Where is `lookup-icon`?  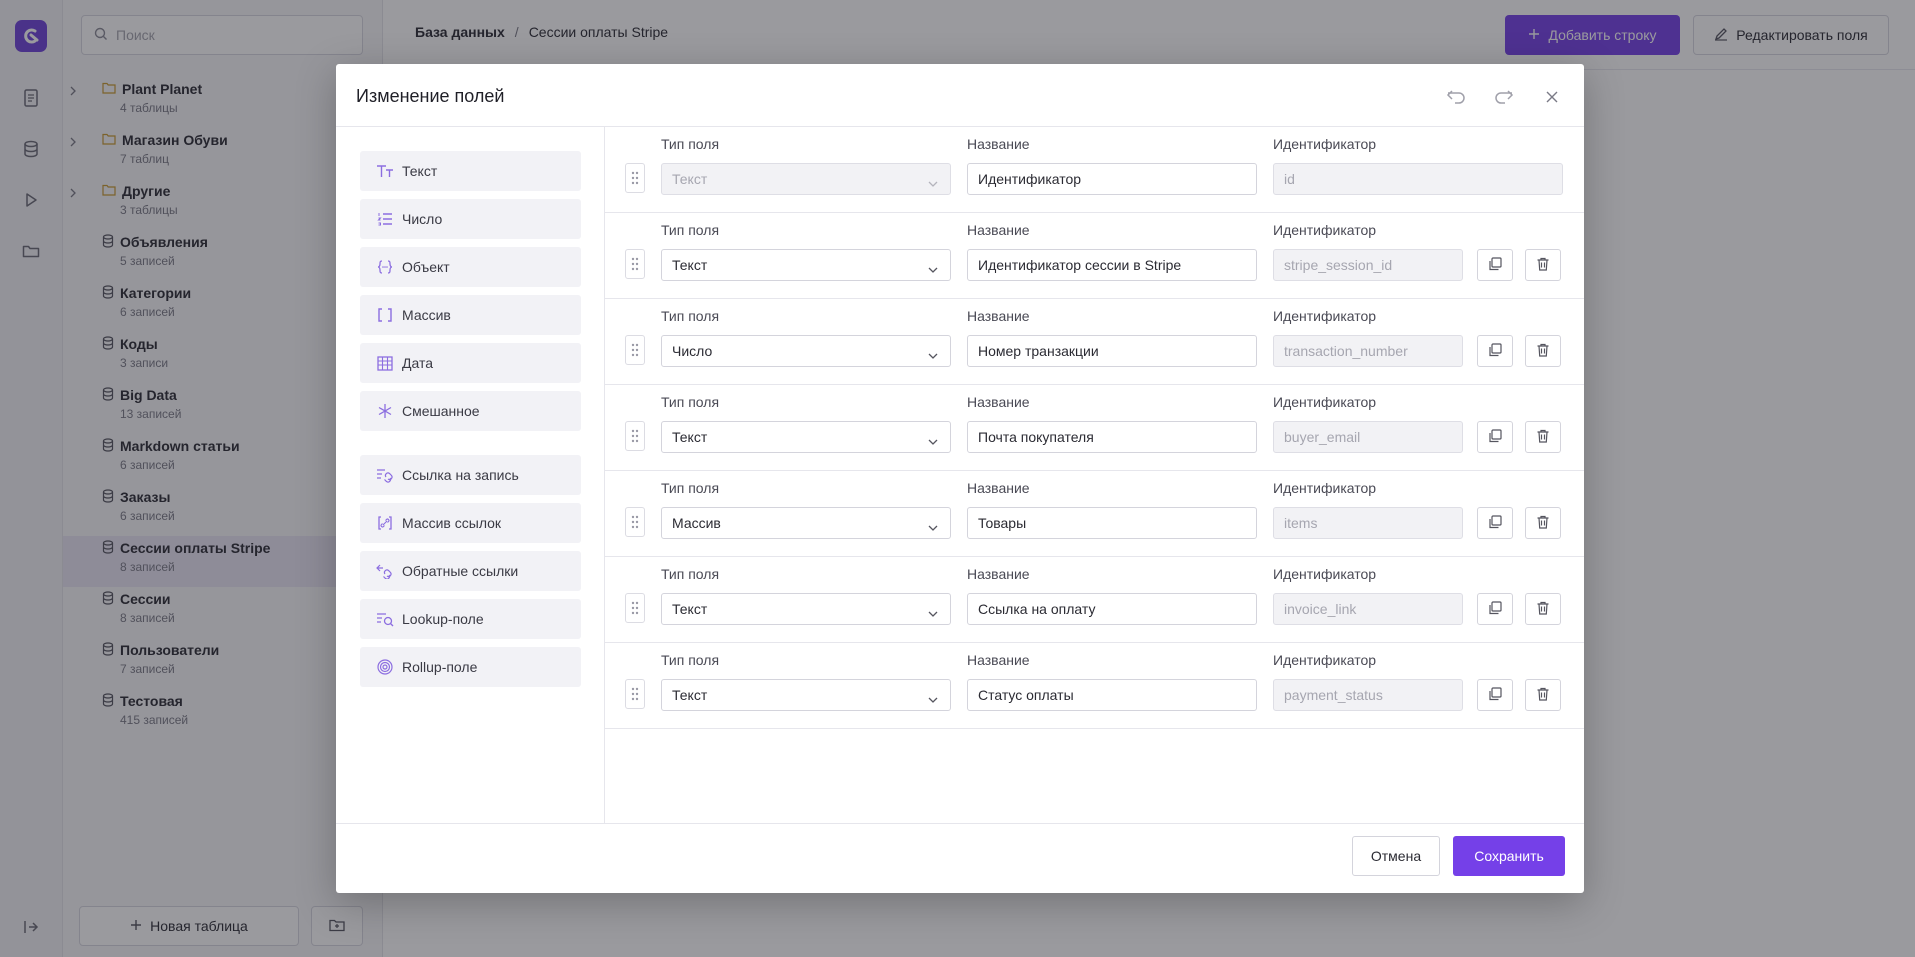 lookup-icon is located at coordinates (385, 619).